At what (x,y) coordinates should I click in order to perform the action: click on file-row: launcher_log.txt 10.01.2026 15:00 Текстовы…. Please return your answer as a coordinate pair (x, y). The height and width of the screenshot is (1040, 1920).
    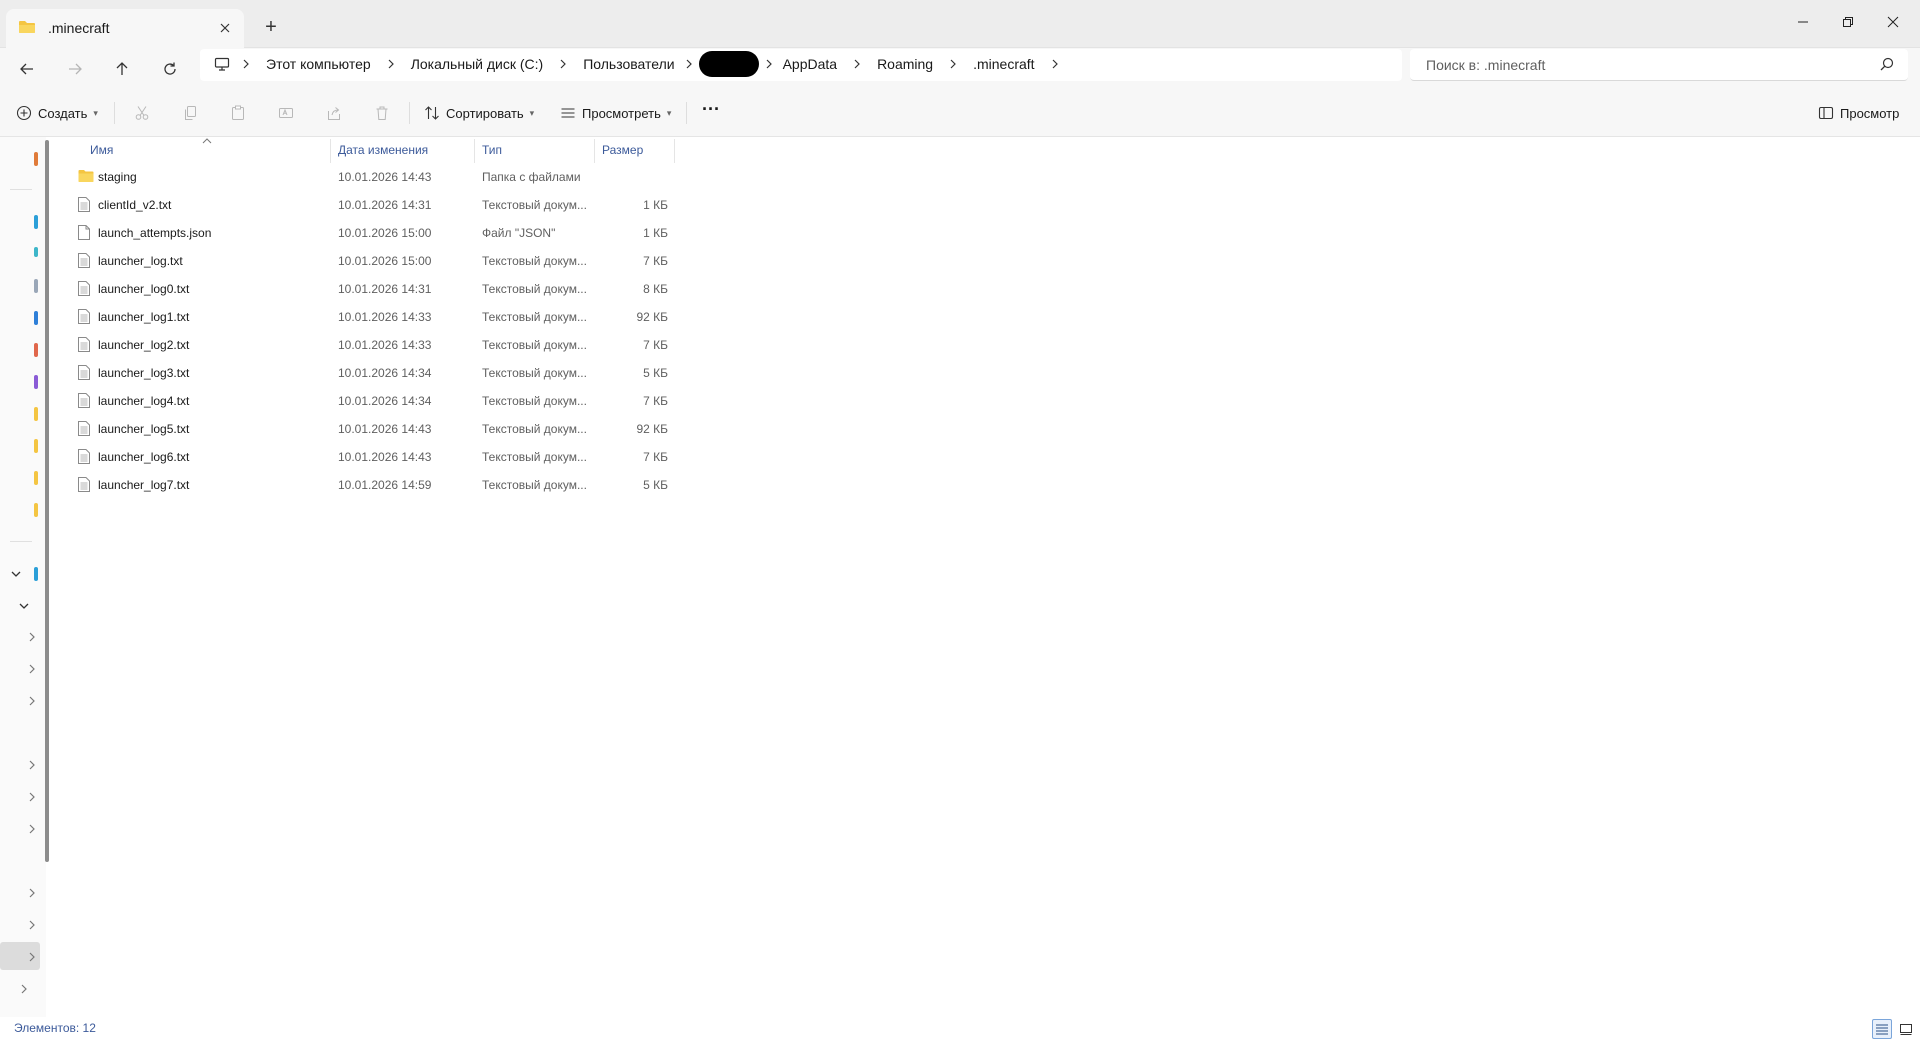
    Looking at the image, I should click on (368, 261).